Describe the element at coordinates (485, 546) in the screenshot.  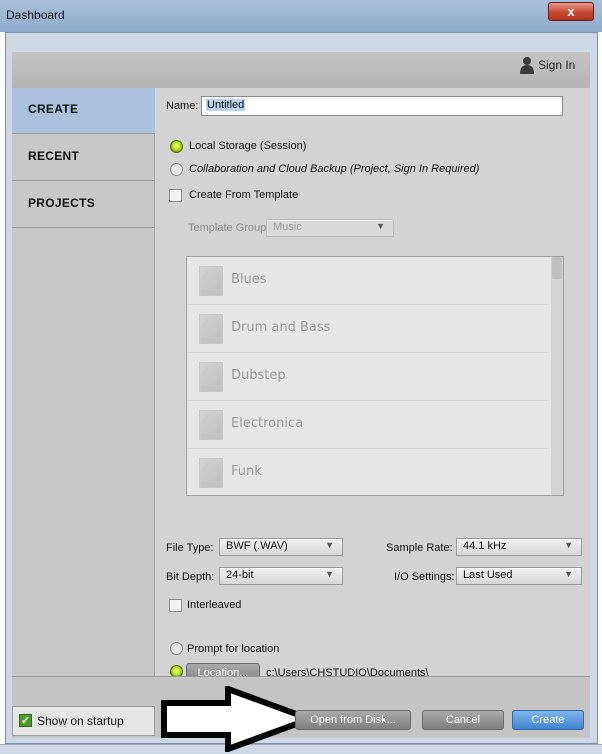
I see `sample-rate-value: 44.1 kHz` at that location.